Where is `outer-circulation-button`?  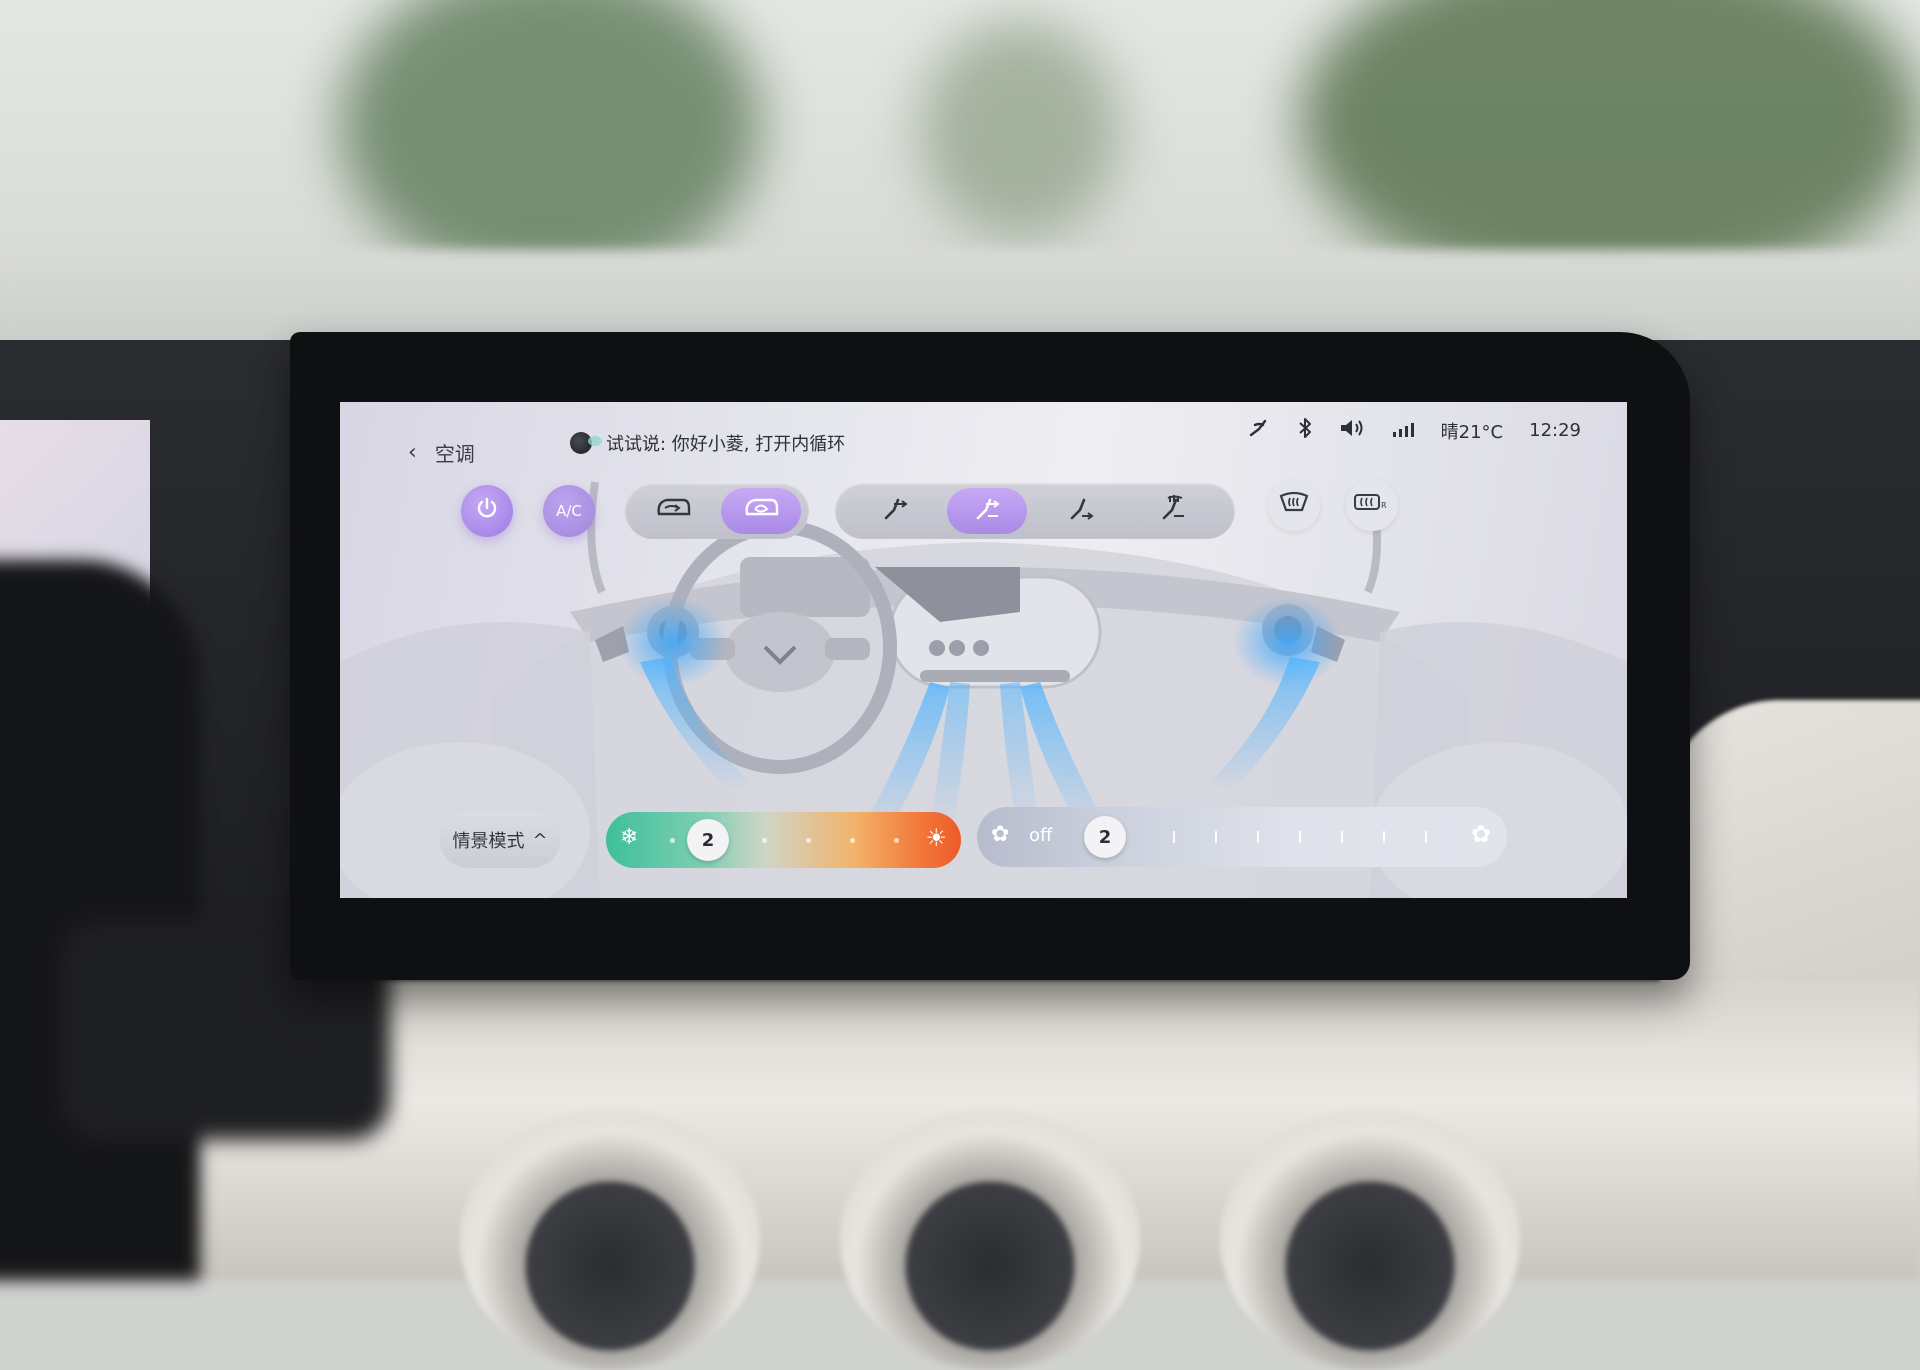
outer-circulation-button is located at coordinates (673, 511).